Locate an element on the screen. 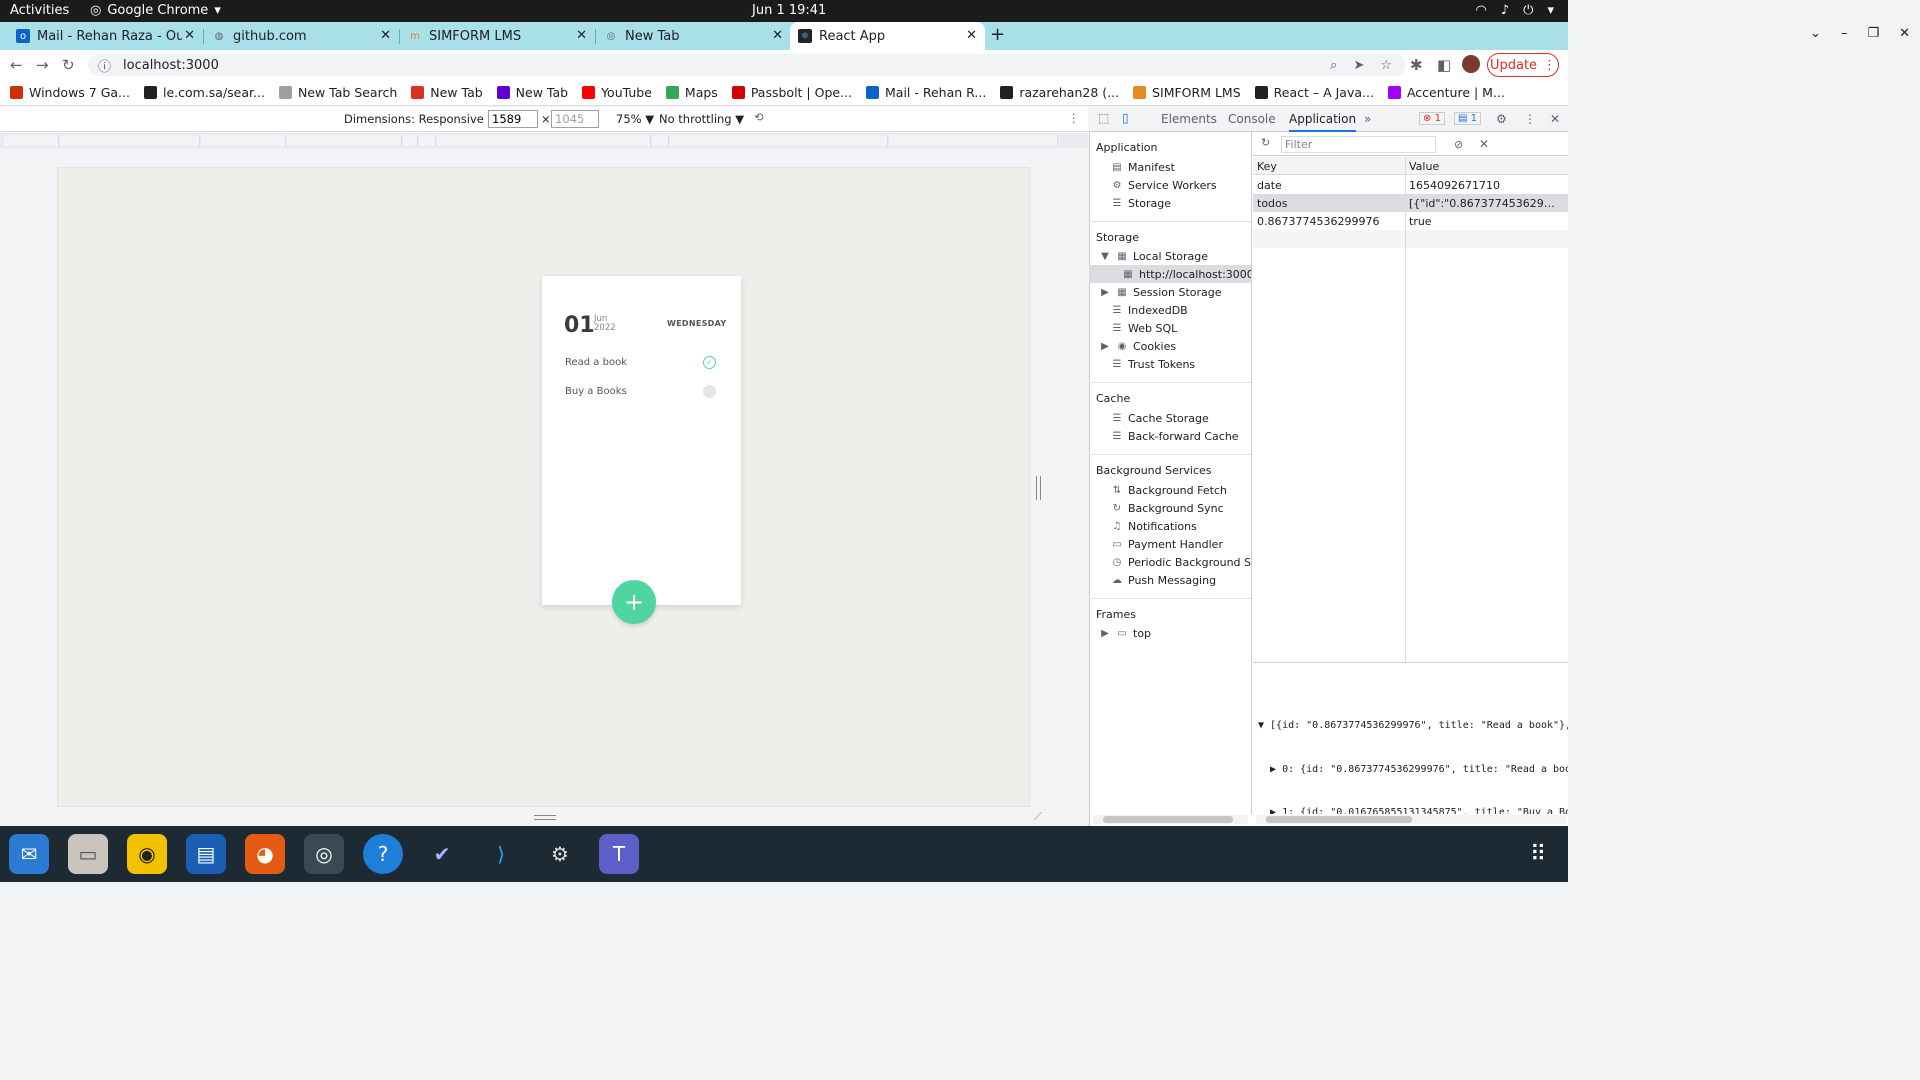 The height and width of the screenshot is (1080, 1920). rotate-icon: ⟲ is located at coordinates (759, 117).